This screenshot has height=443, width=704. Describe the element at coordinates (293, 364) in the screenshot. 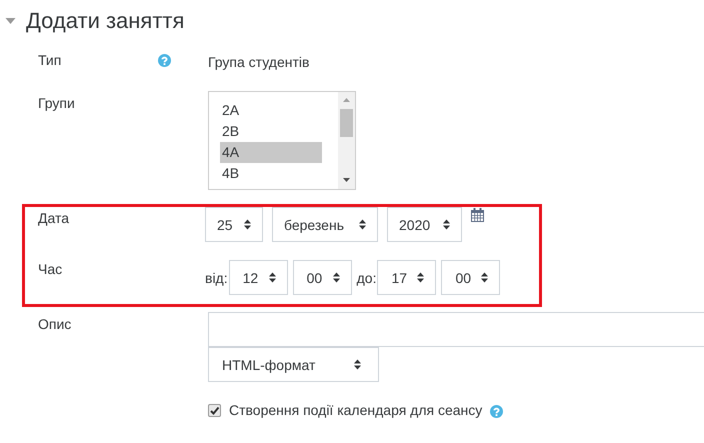

I see `dropdown: HTML-формат` at that location.